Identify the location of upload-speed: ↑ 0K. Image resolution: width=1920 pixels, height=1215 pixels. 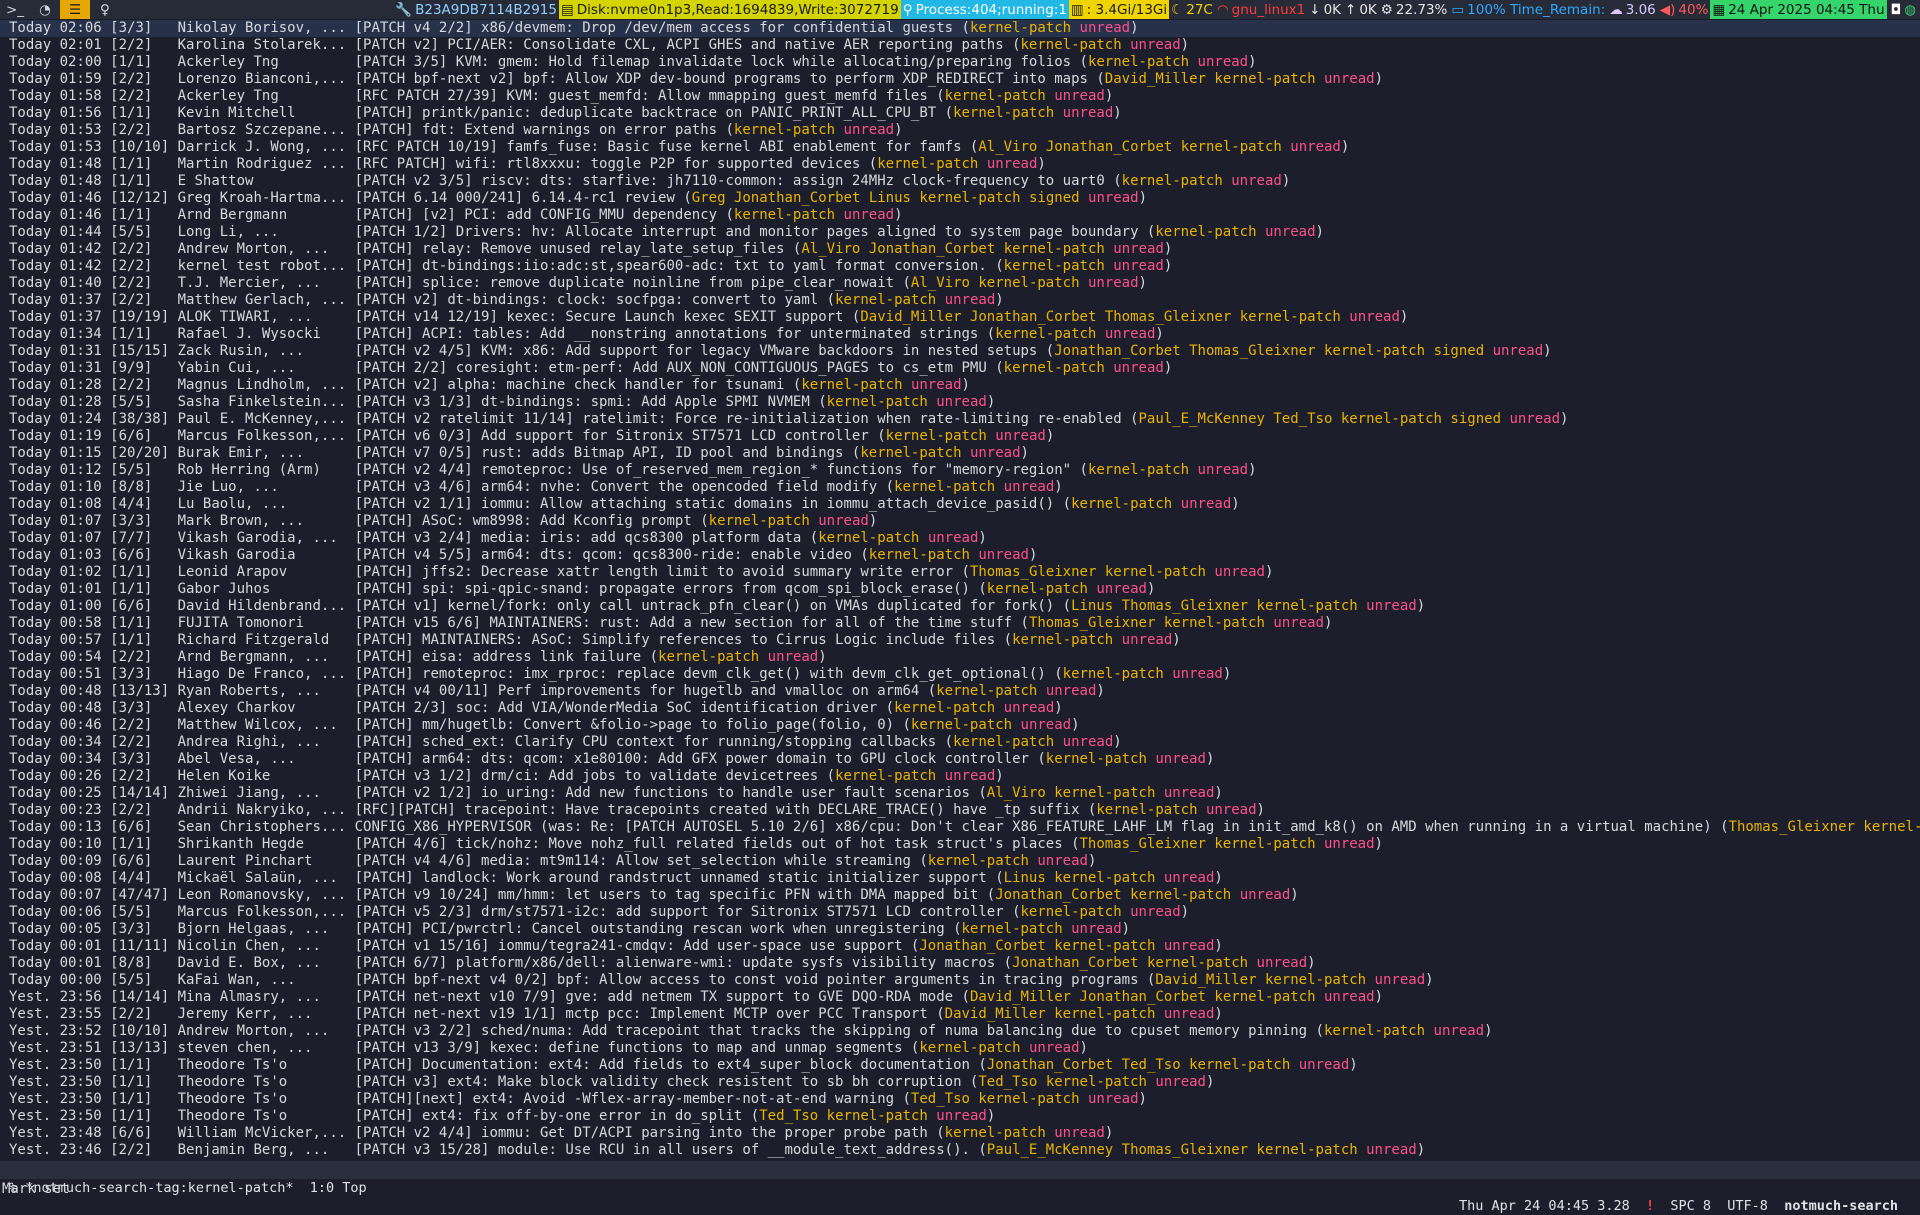
(1361, 9).